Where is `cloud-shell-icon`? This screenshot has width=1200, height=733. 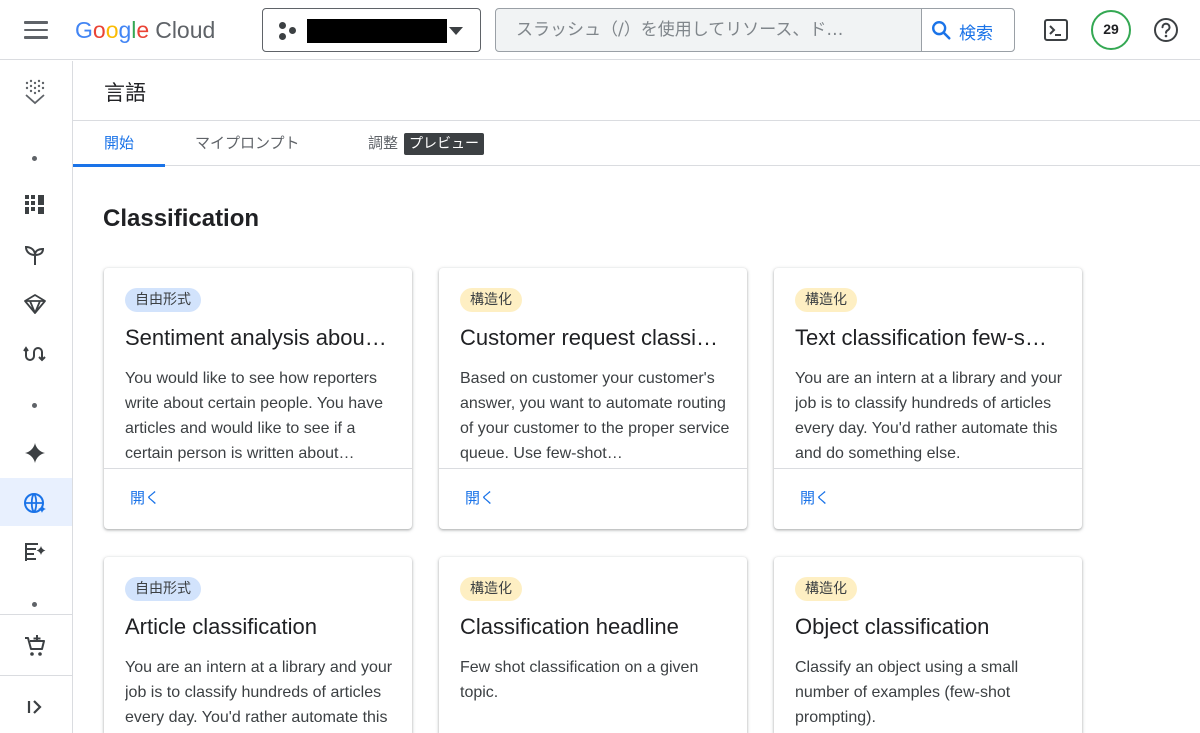 cloud-shell-icon is located at coordinates (1056, 30).